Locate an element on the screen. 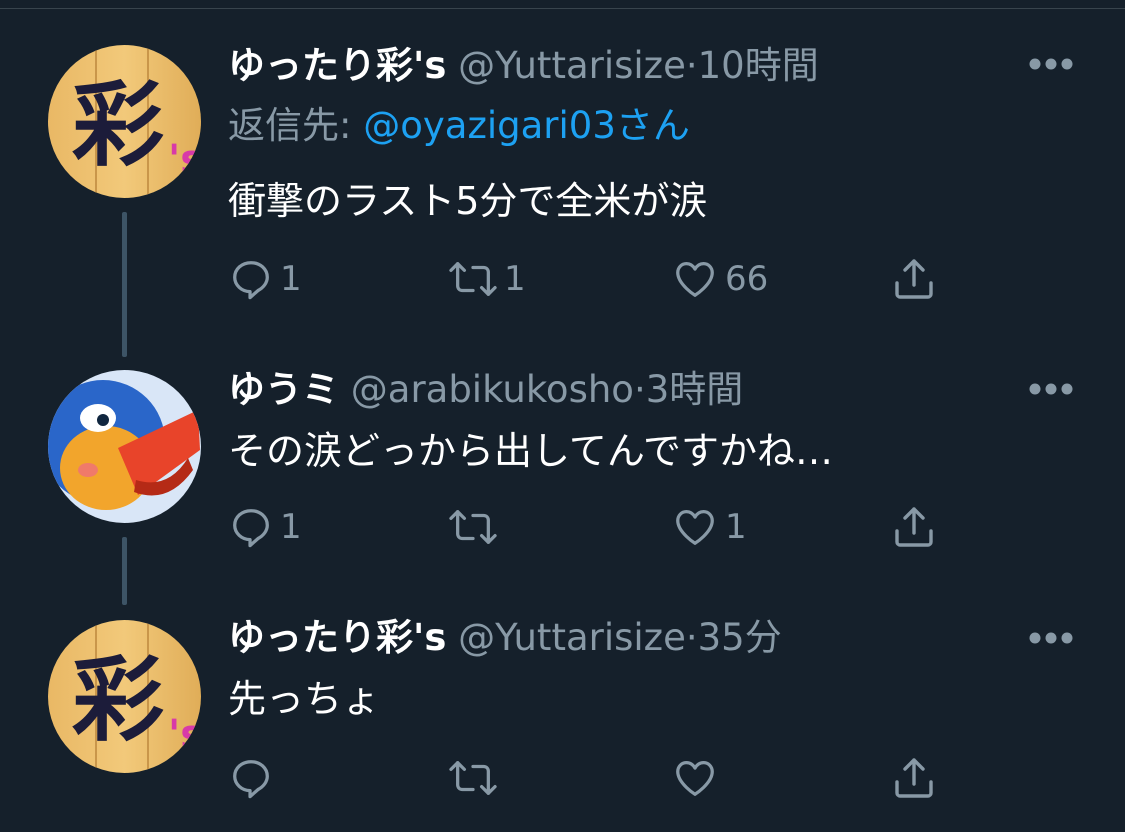  display-name: ゆうミ is located at coordinates (283, 389).